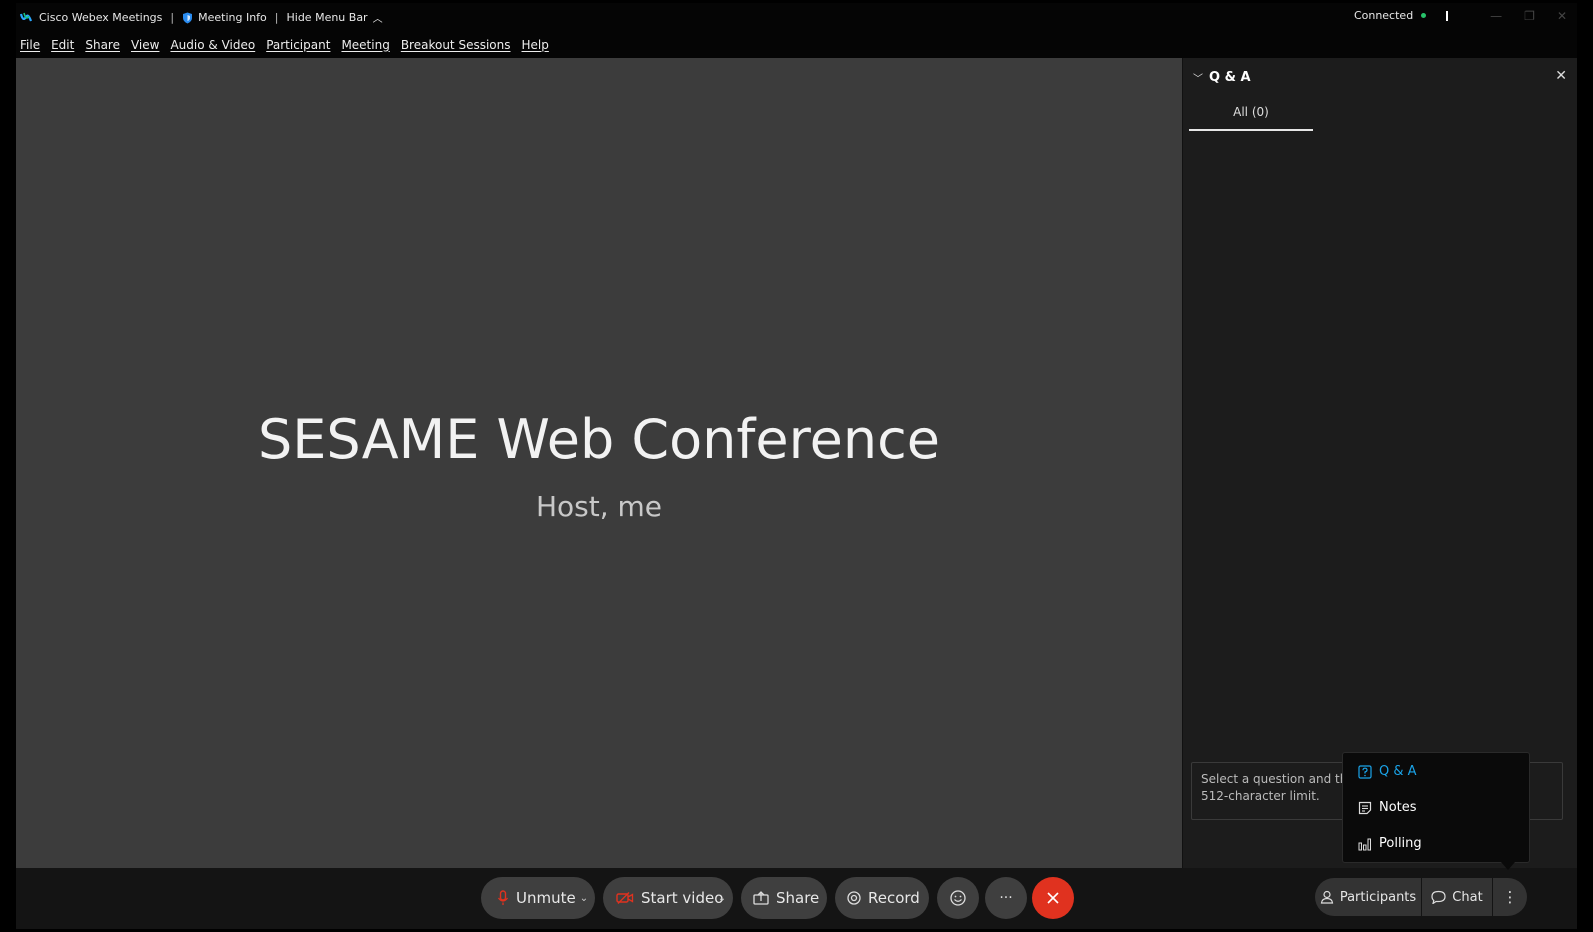 The height and width of the screenshot is (932, 1593). I want to click on more-panels-button: ⋮, so click(1510, 897).